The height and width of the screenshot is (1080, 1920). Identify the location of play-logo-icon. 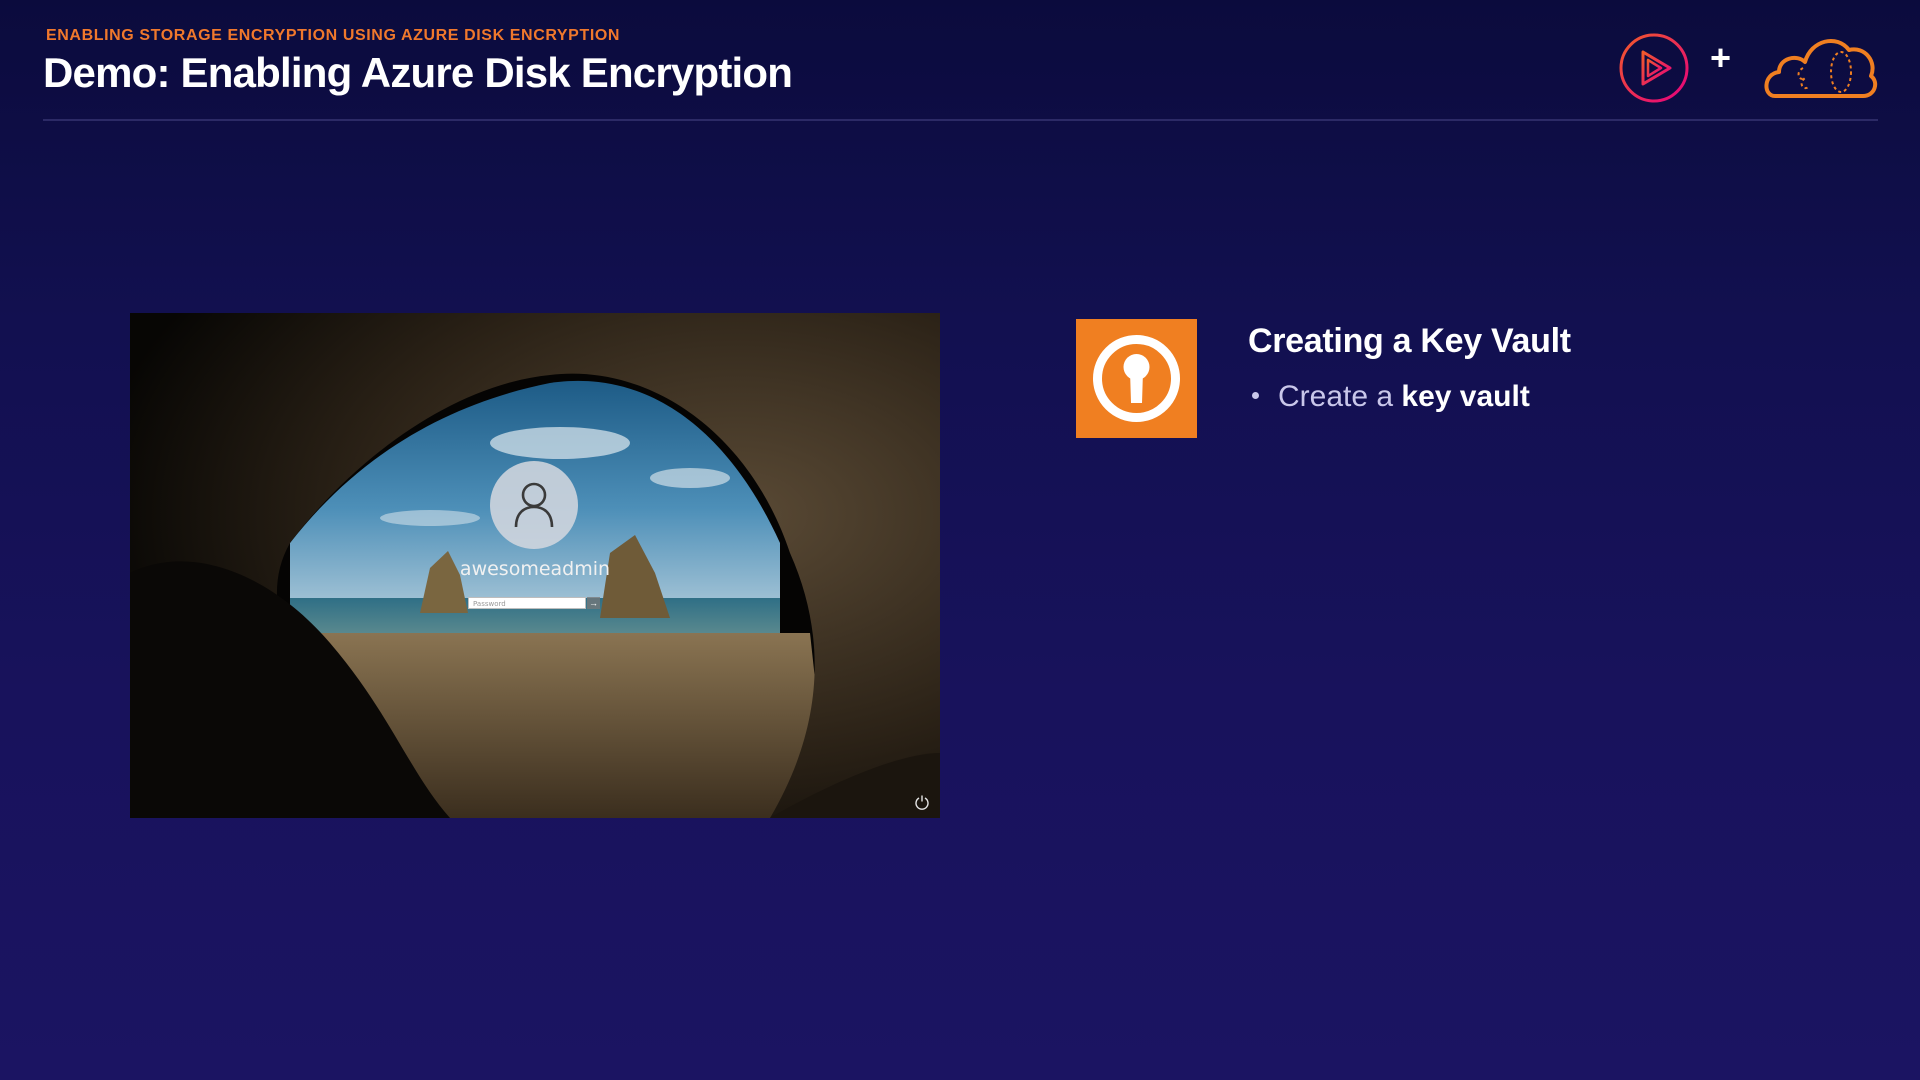
(1654, 68).